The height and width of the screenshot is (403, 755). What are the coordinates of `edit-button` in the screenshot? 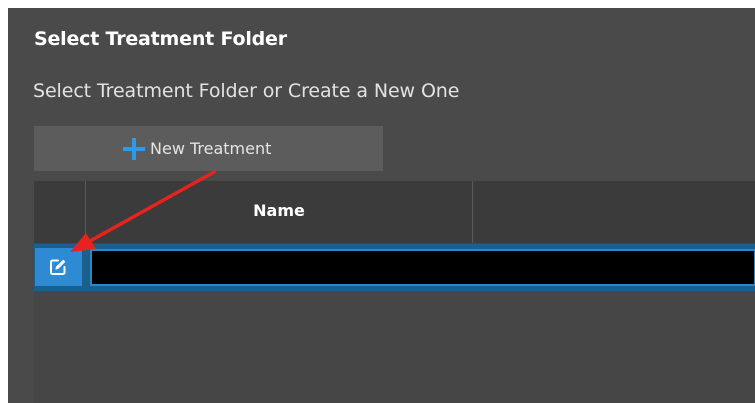 It's located at (58, 267).